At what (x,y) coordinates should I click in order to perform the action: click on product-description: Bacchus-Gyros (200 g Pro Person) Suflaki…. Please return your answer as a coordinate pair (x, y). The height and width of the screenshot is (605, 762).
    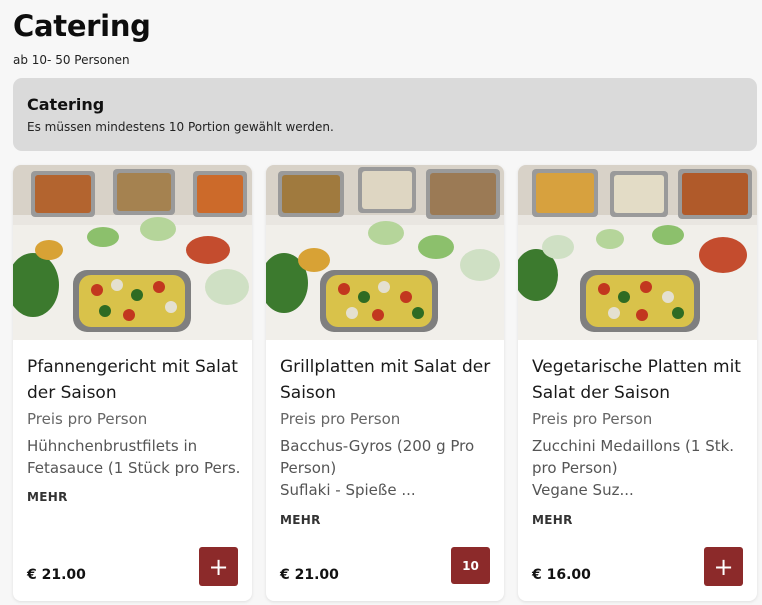
    Looking at the image, I should click on (387, 468).